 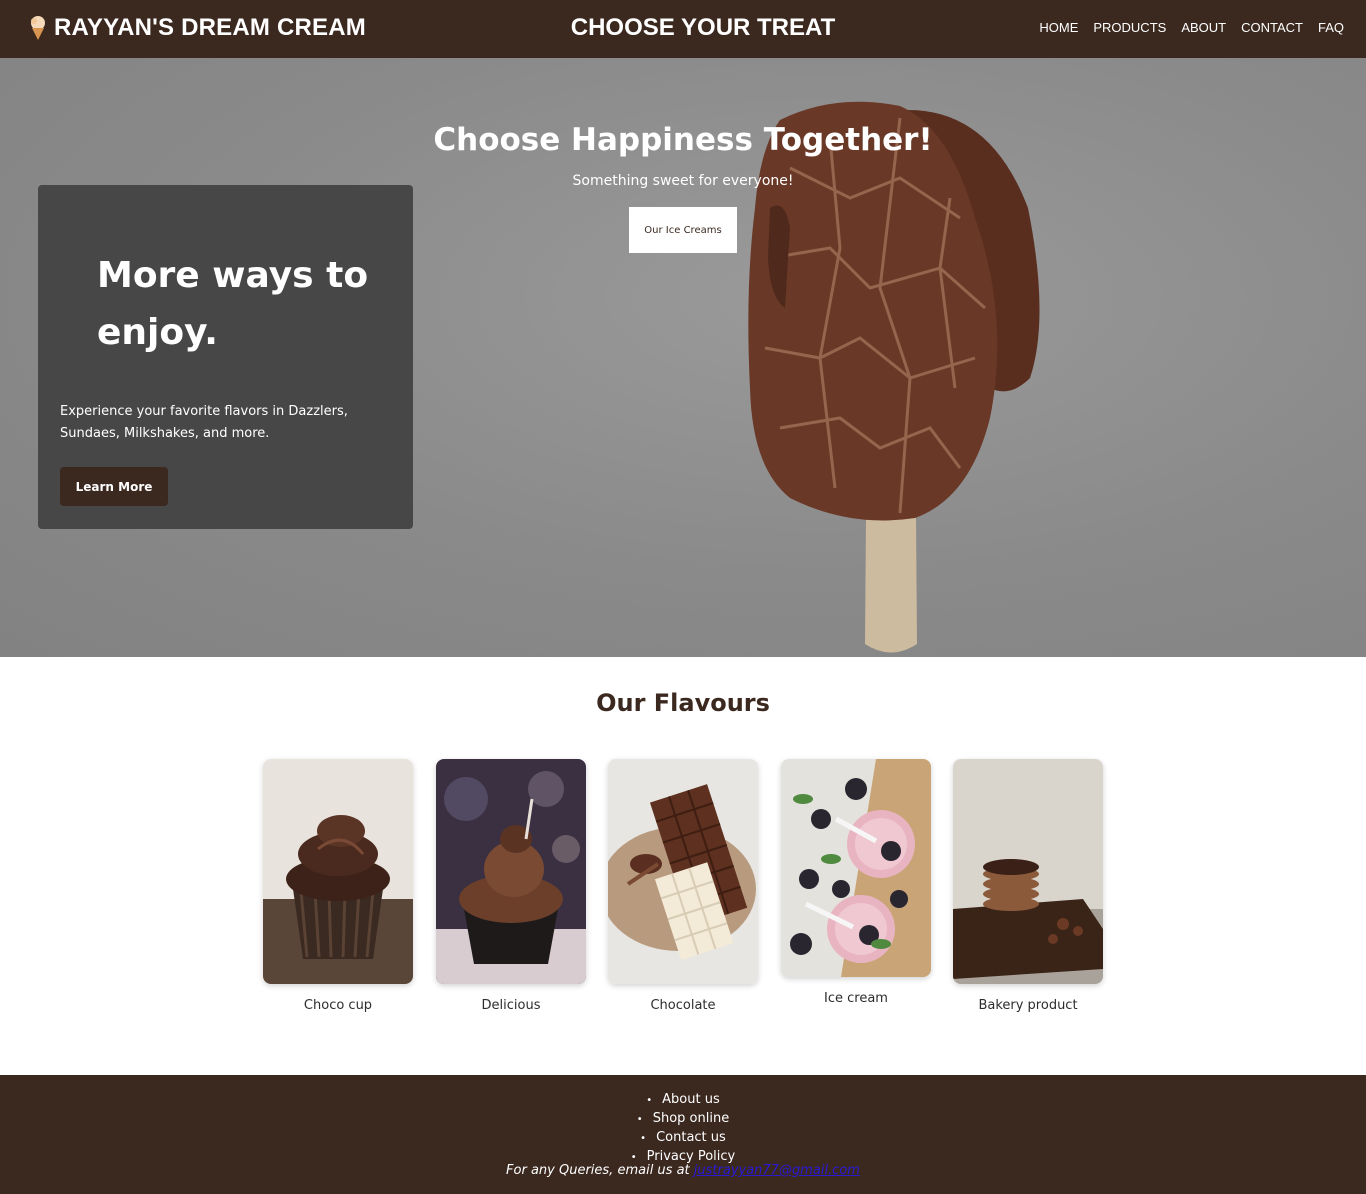 I want to click on flavour-card: Chocolate, so click(x=683, y=886).